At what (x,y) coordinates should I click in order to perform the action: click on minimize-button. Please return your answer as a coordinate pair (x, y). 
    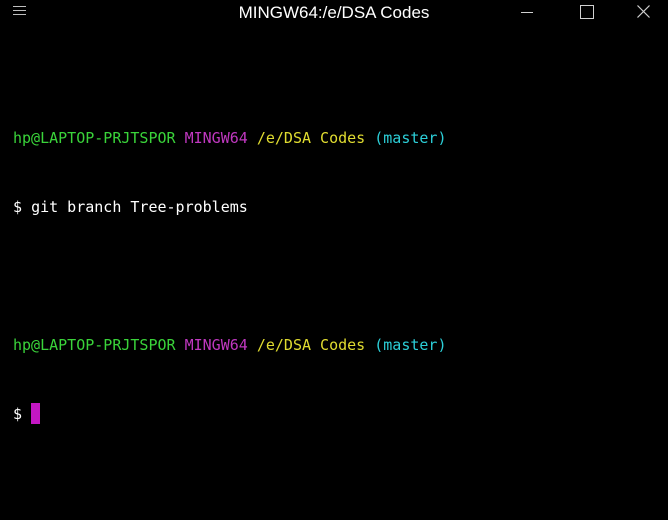
    Looking at the image, I should click on (528, 15).